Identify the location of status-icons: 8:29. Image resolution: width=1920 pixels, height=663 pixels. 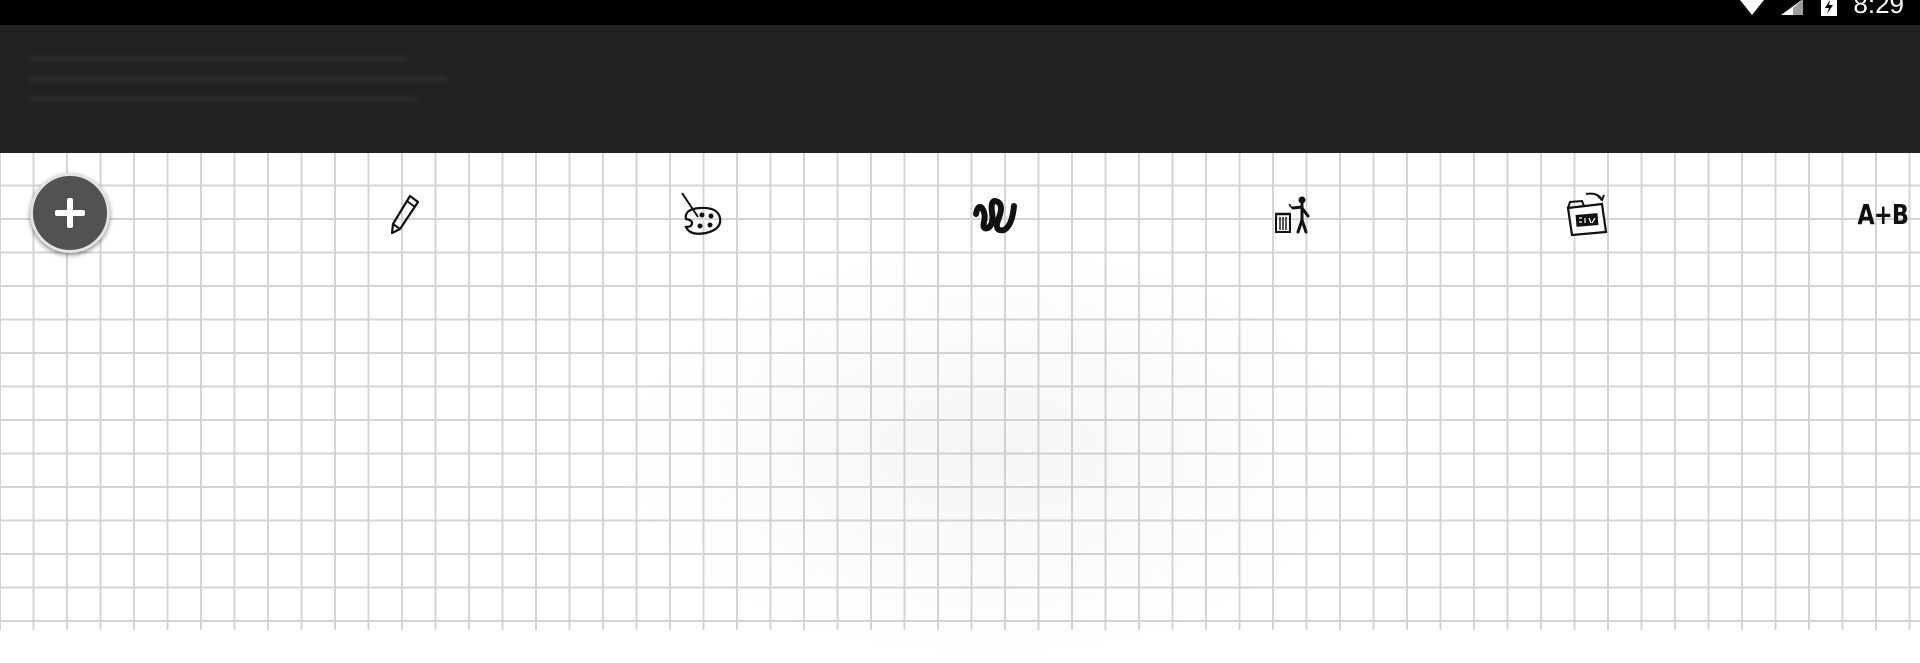
(1821, 10).